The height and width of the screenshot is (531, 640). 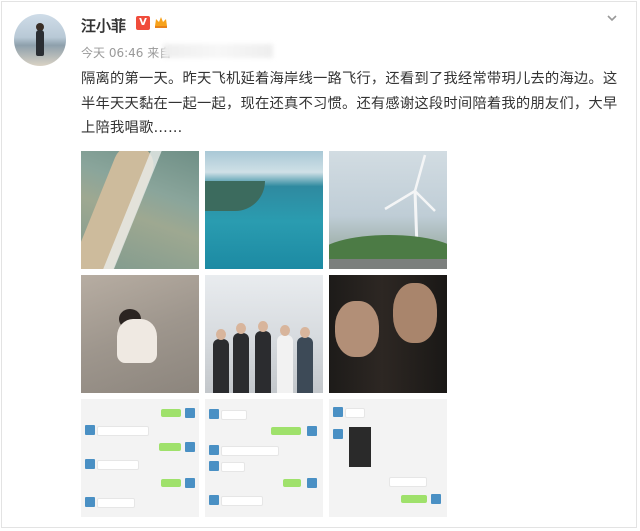 I want to click on avatar-figure, so click(x=40, y=43).